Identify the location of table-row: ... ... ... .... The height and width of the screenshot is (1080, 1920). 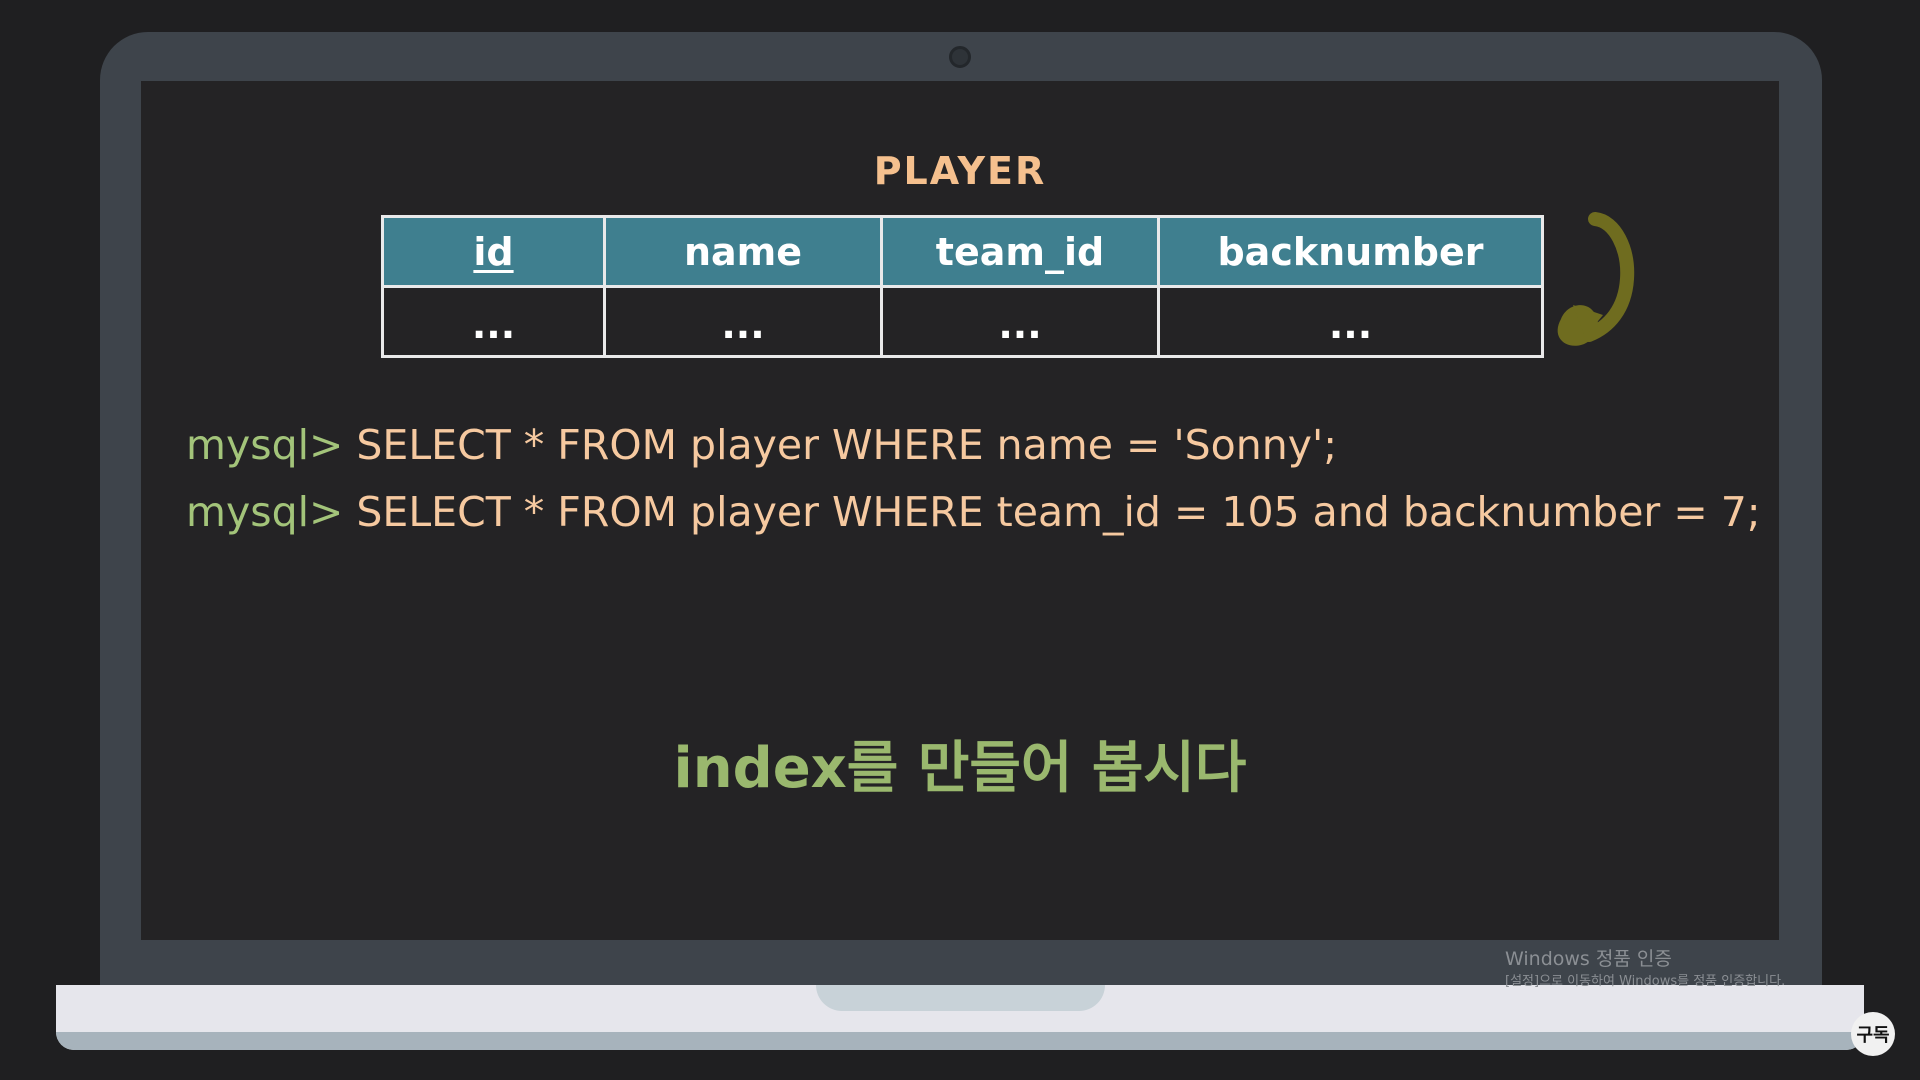
(962, 321).